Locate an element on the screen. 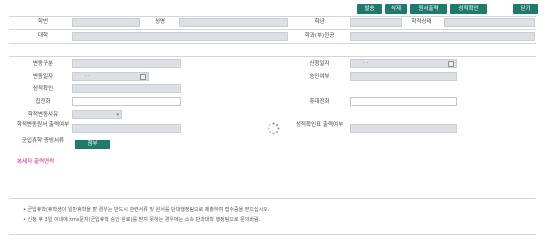 The width and height of the screenshot is (546, 247). apply-date-label: 신청일자 is located at coordinates (319, 64).